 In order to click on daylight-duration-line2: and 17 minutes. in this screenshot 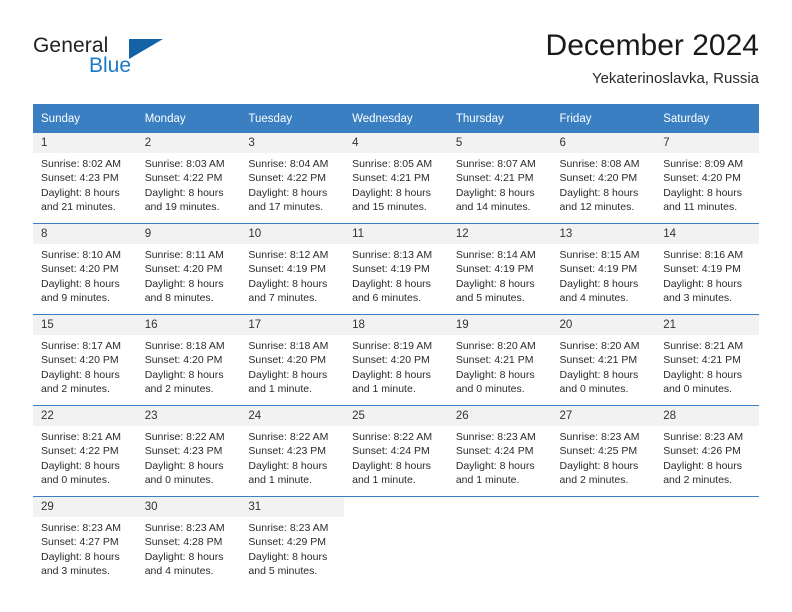, I will do `click(286, 207)`.